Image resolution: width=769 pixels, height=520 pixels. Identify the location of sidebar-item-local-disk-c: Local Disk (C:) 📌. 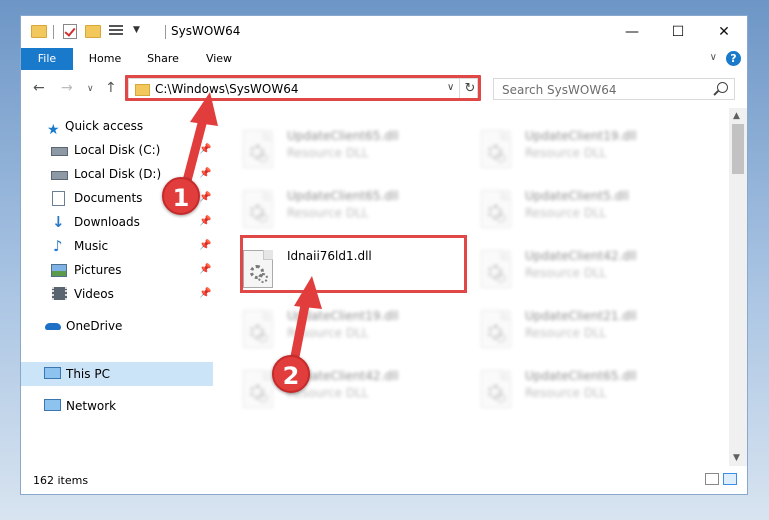
(117, 150).